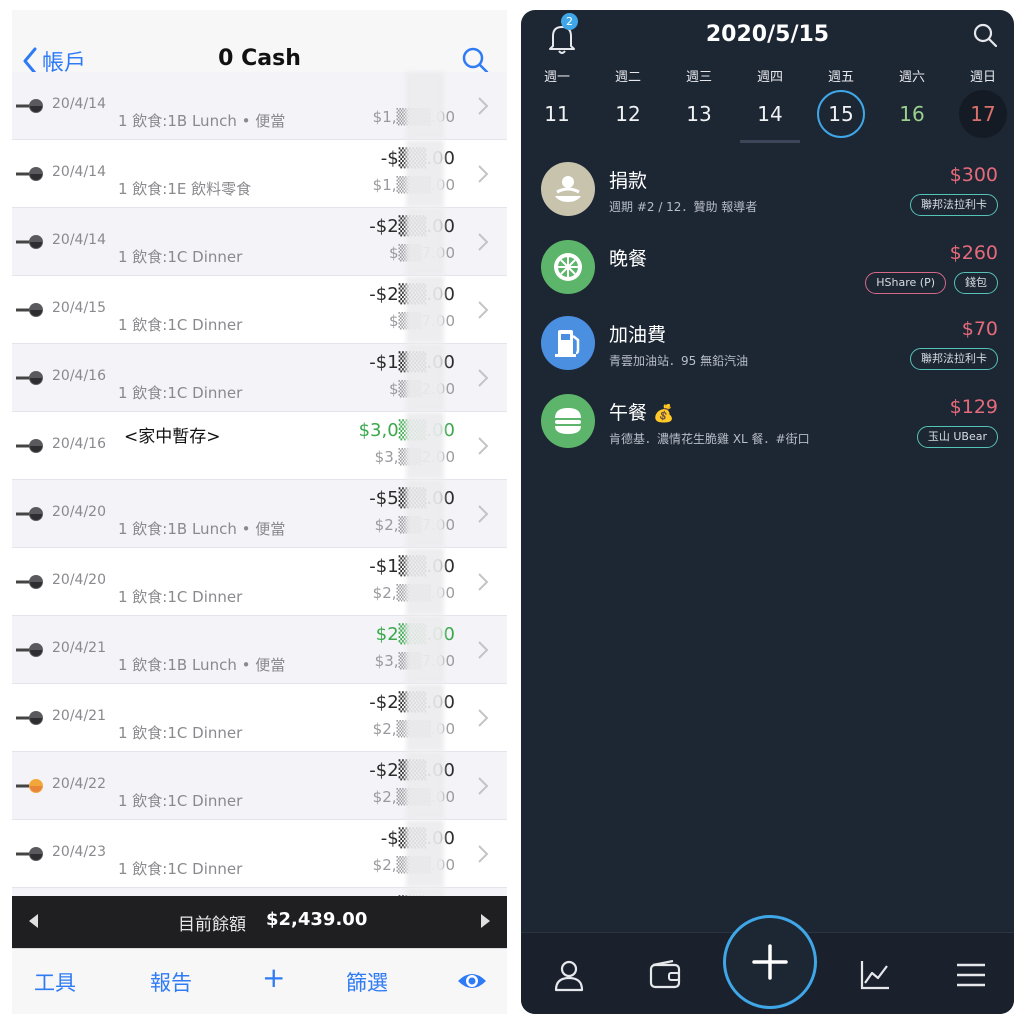 This screenshot has width=1024, height=1024. What do you see at coordinates (665, 975) in the screenshot?
I see `wallet-icon` at bounding box center [665, 975].